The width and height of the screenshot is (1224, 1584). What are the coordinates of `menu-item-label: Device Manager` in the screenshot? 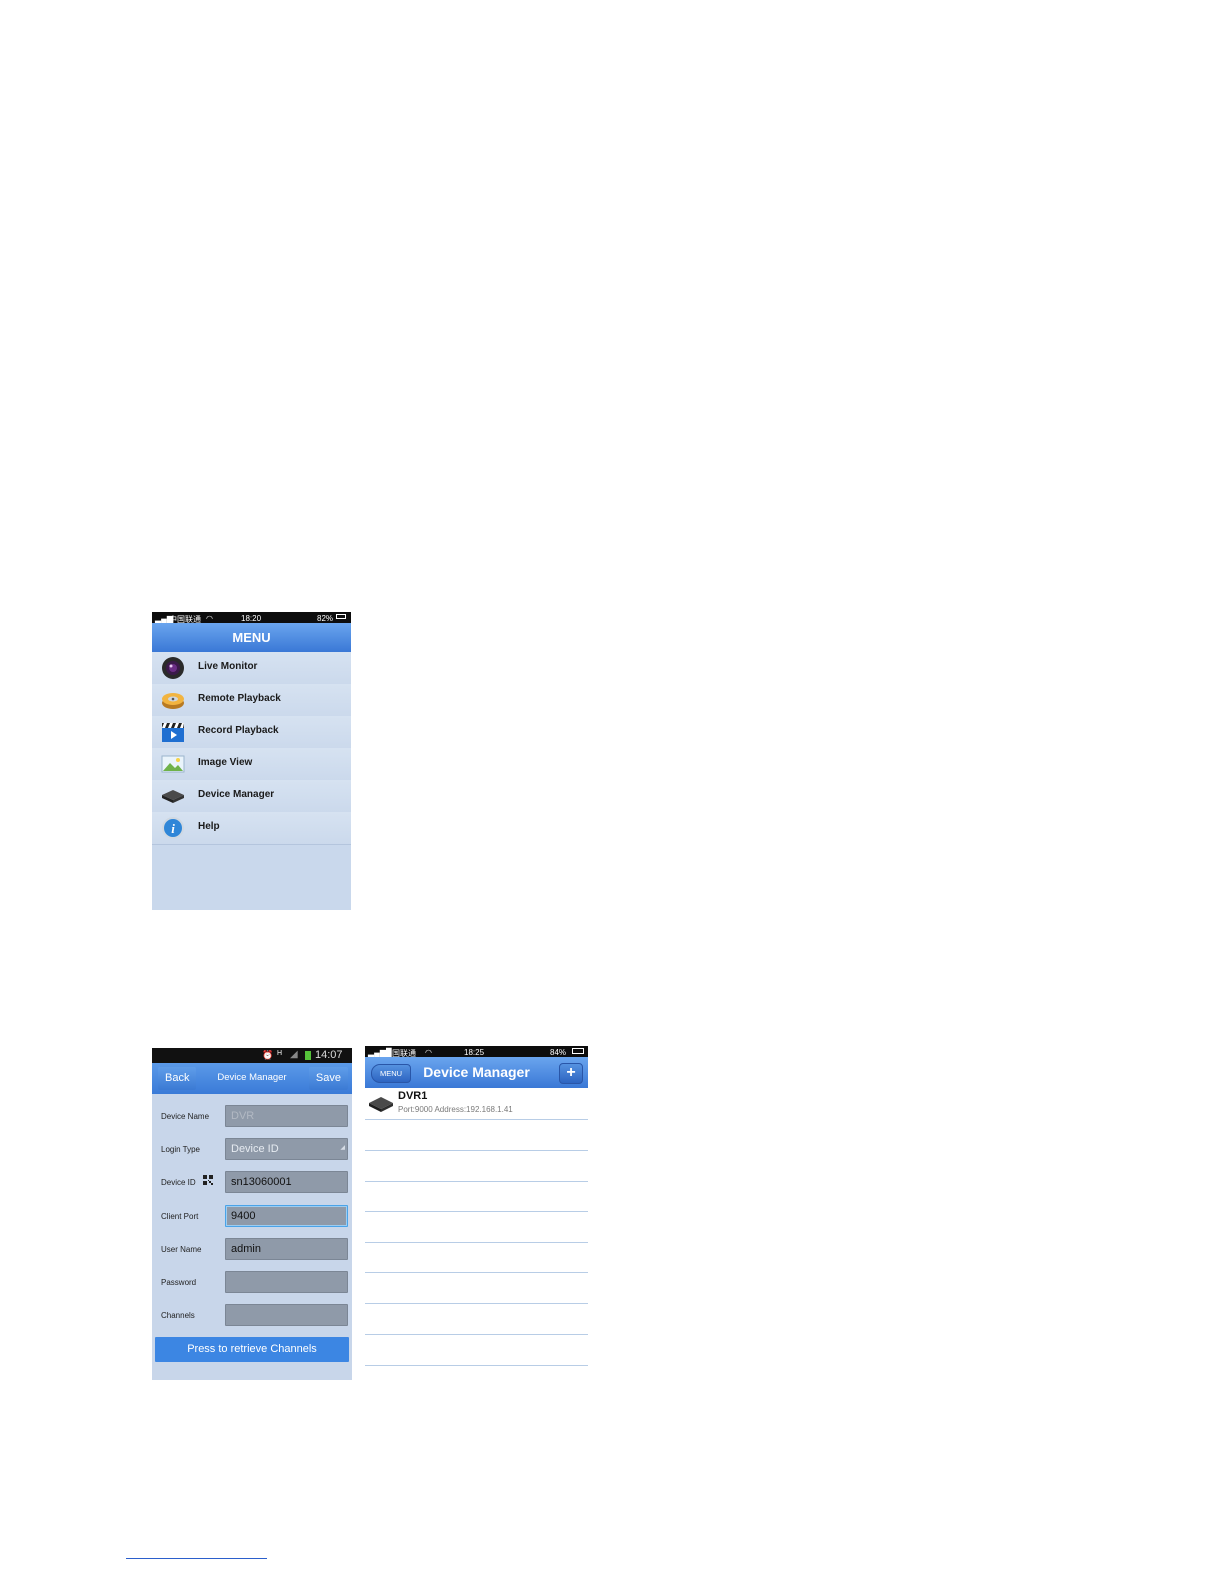 It's located at (236, 794).